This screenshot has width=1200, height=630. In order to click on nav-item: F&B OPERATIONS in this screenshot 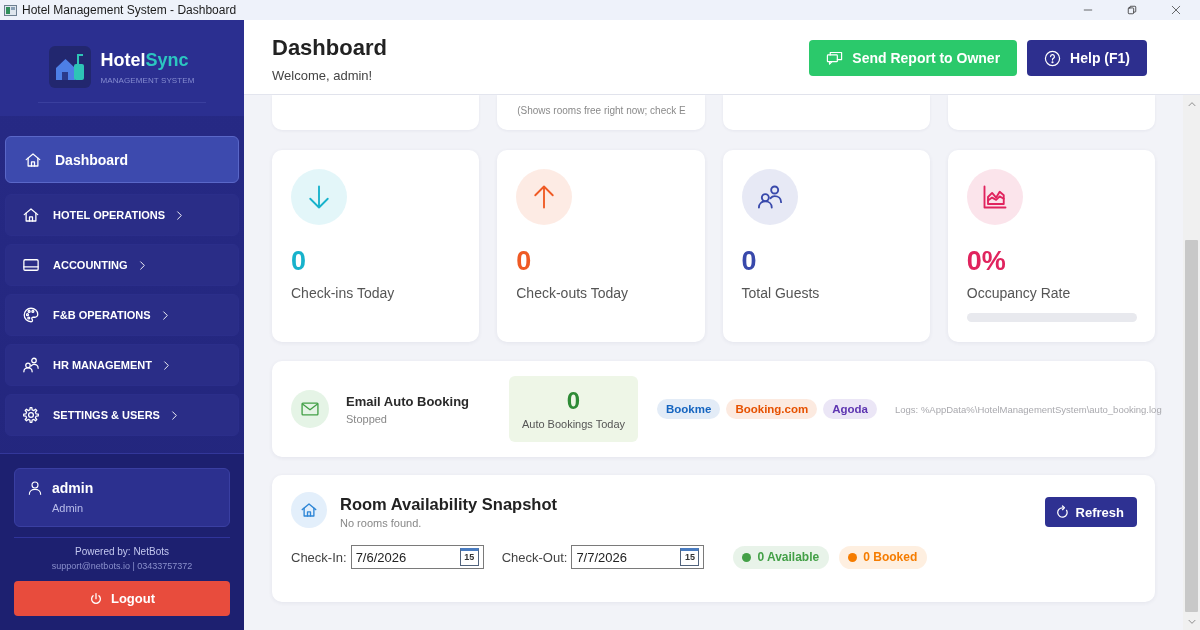, I will do `click(122, 315)`.